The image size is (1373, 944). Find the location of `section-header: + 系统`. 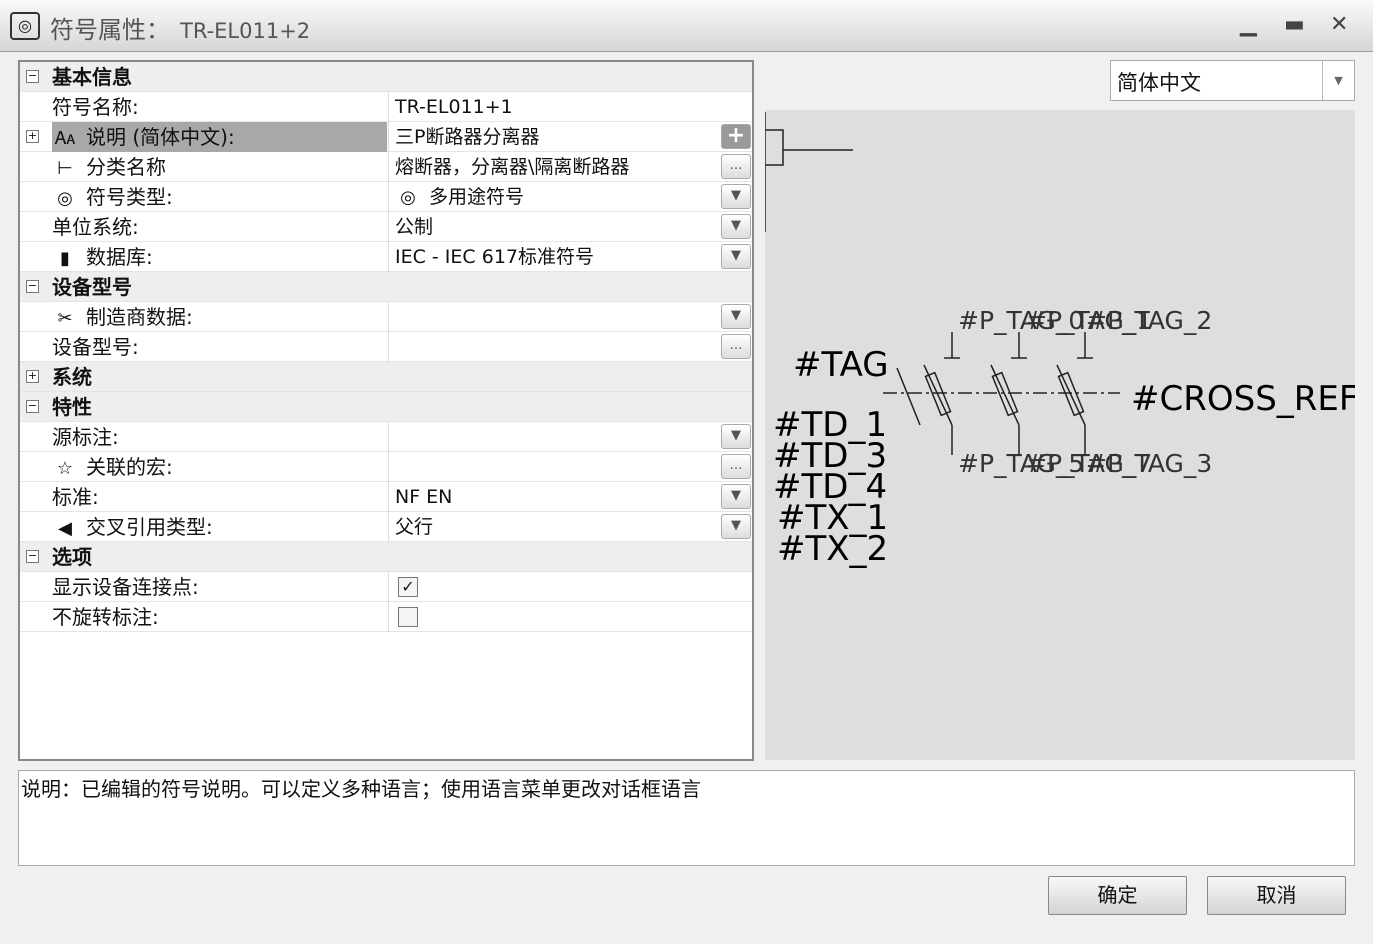

section-header: + 系统 is located at coordinates (386, 377).